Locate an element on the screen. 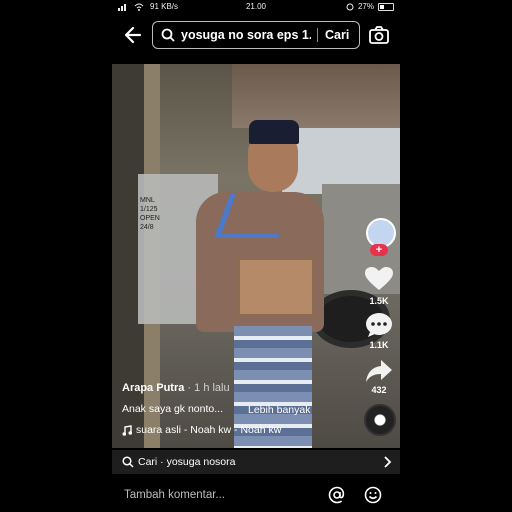 This screenshot has height=512, width=512. music-disc-icon is located at coordinates (380, 420).